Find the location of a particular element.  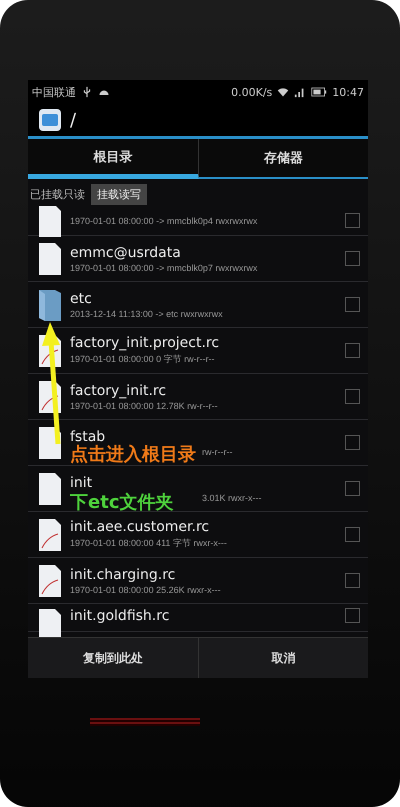

mount-status: 已挂载只读 is located at coordinates (57, 194).